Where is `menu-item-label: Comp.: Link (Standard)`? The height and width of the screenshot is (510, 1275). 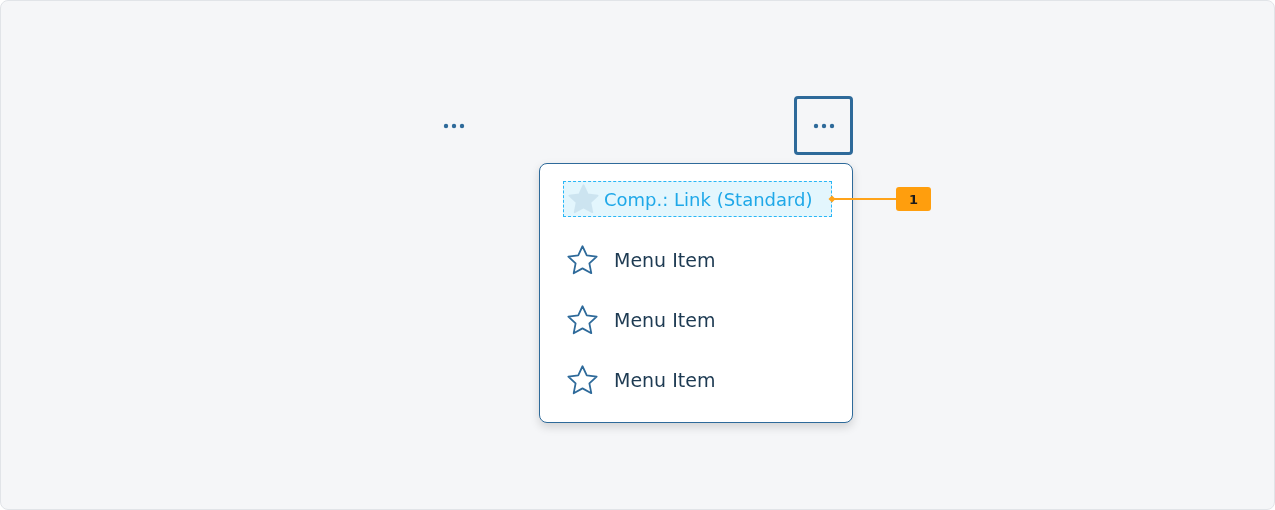
menu-item-label: Comp.: Link (Standard) is located at coordinates (708, 199).